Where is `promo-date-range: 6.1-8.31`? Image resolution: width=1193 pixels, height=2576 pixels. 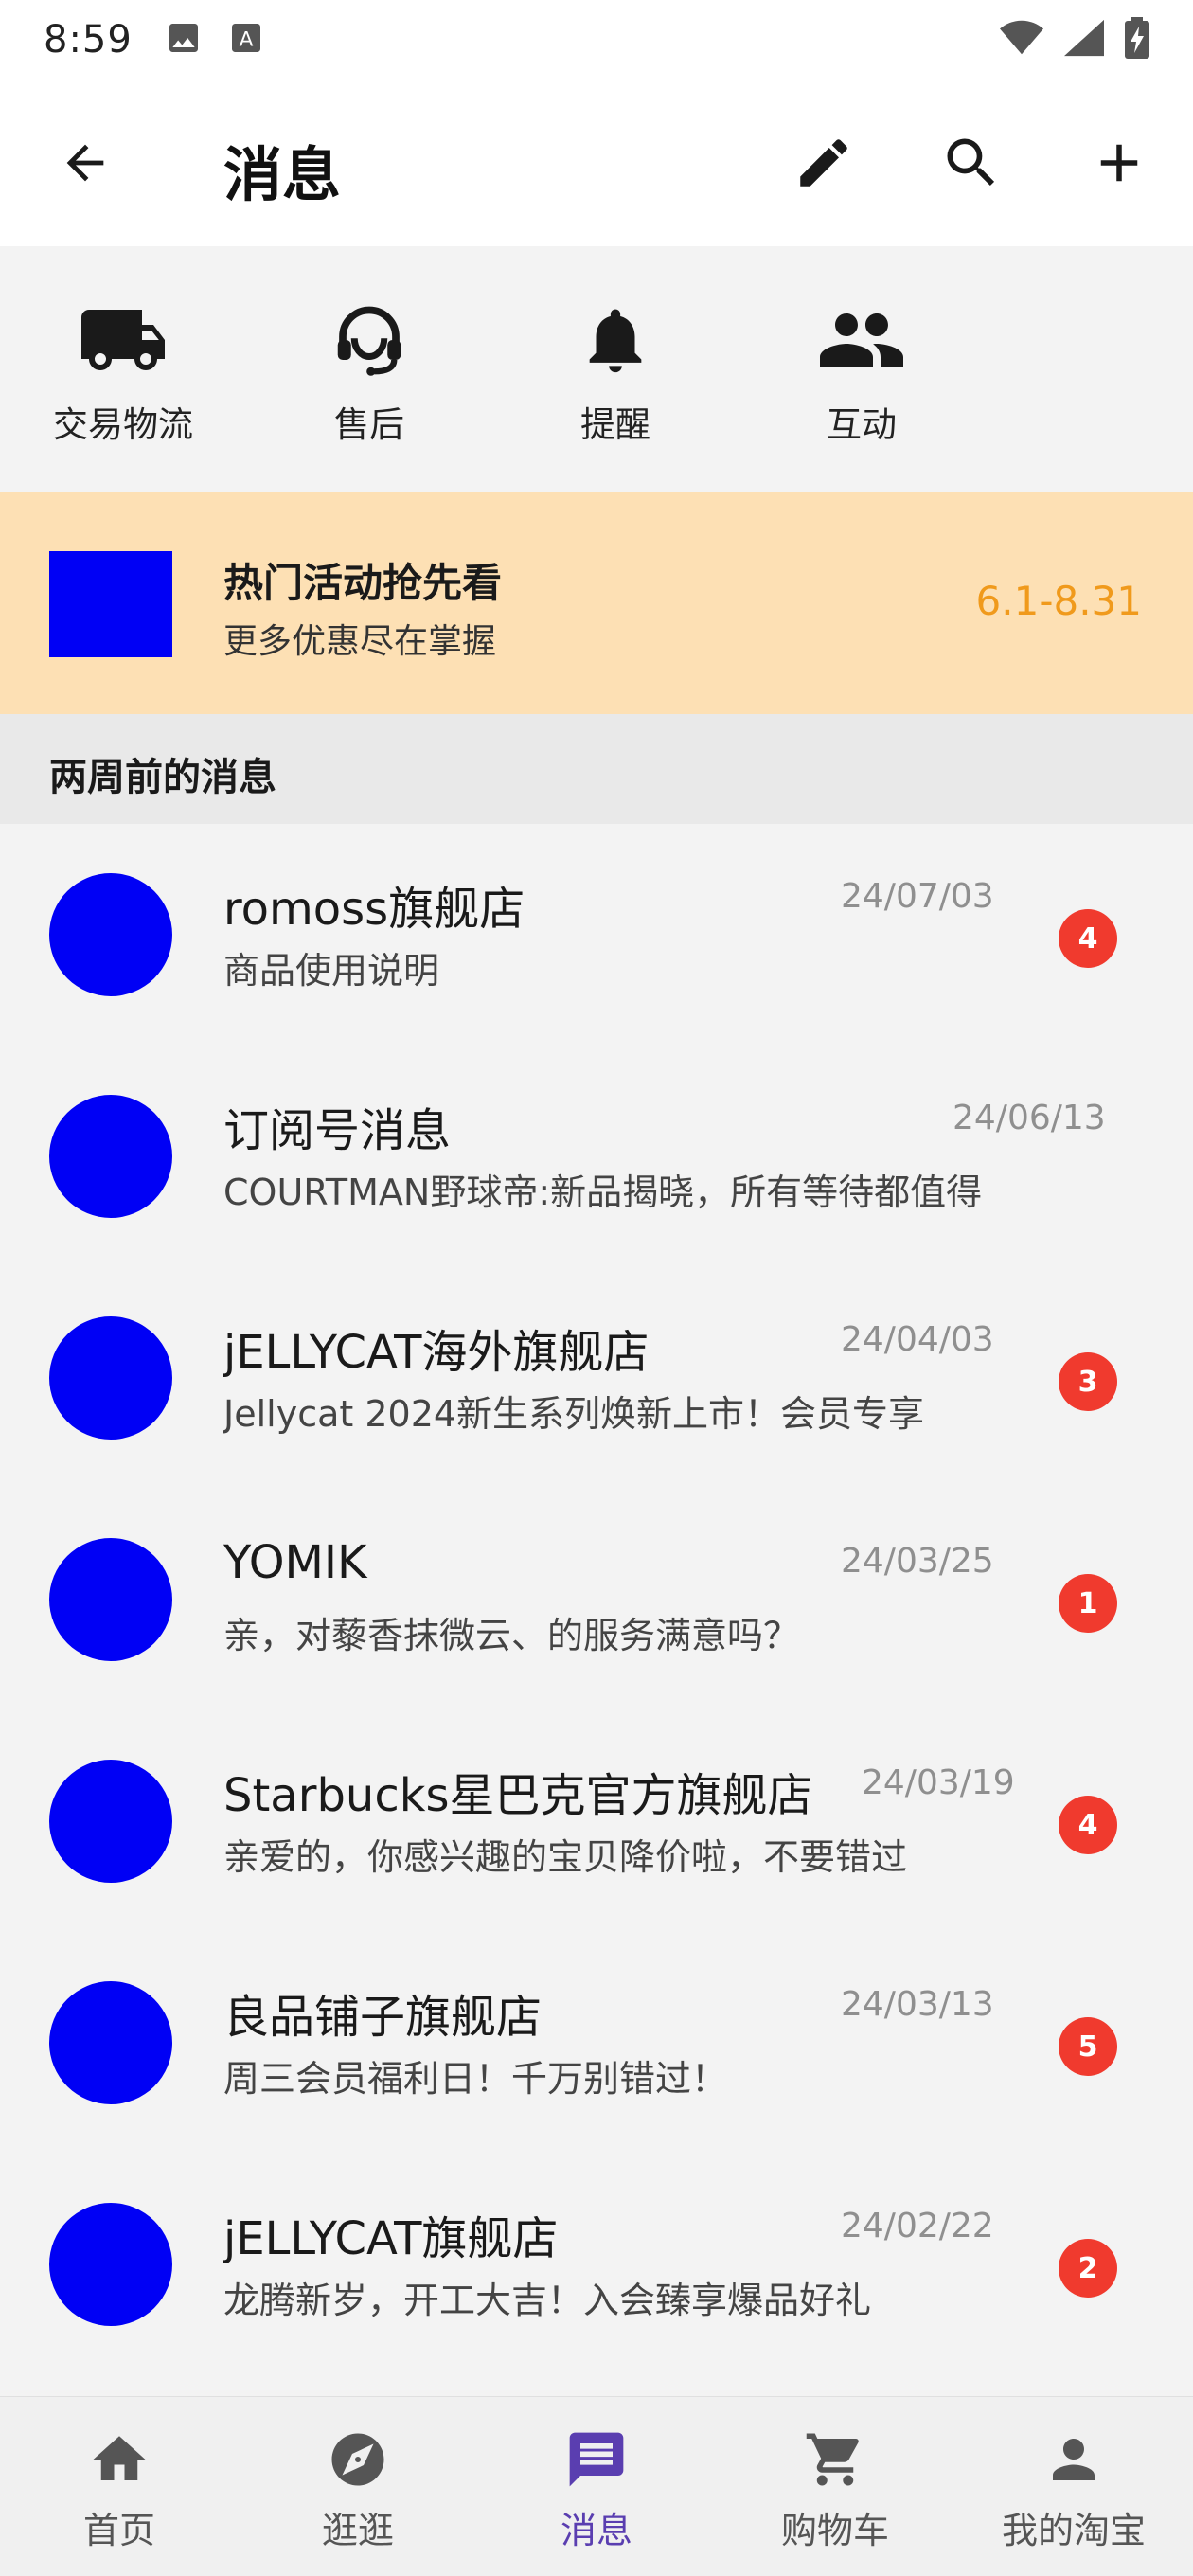 promo-date-range: 6.1-8.31 is located at coordinates (1058, 601).